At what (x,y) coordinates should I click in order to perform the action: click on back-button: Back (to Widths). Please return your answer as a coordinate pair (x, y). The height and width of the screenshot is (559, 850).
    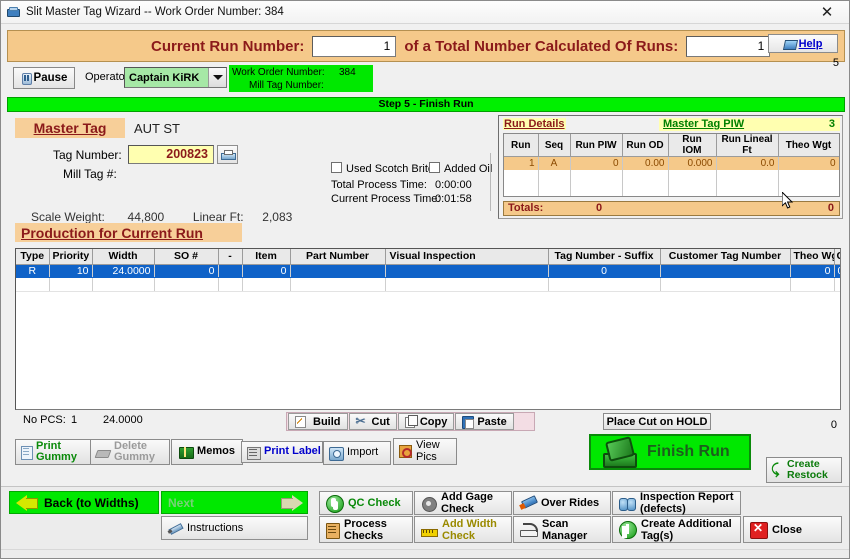
    Looking at the image, I should click on (84, 502).